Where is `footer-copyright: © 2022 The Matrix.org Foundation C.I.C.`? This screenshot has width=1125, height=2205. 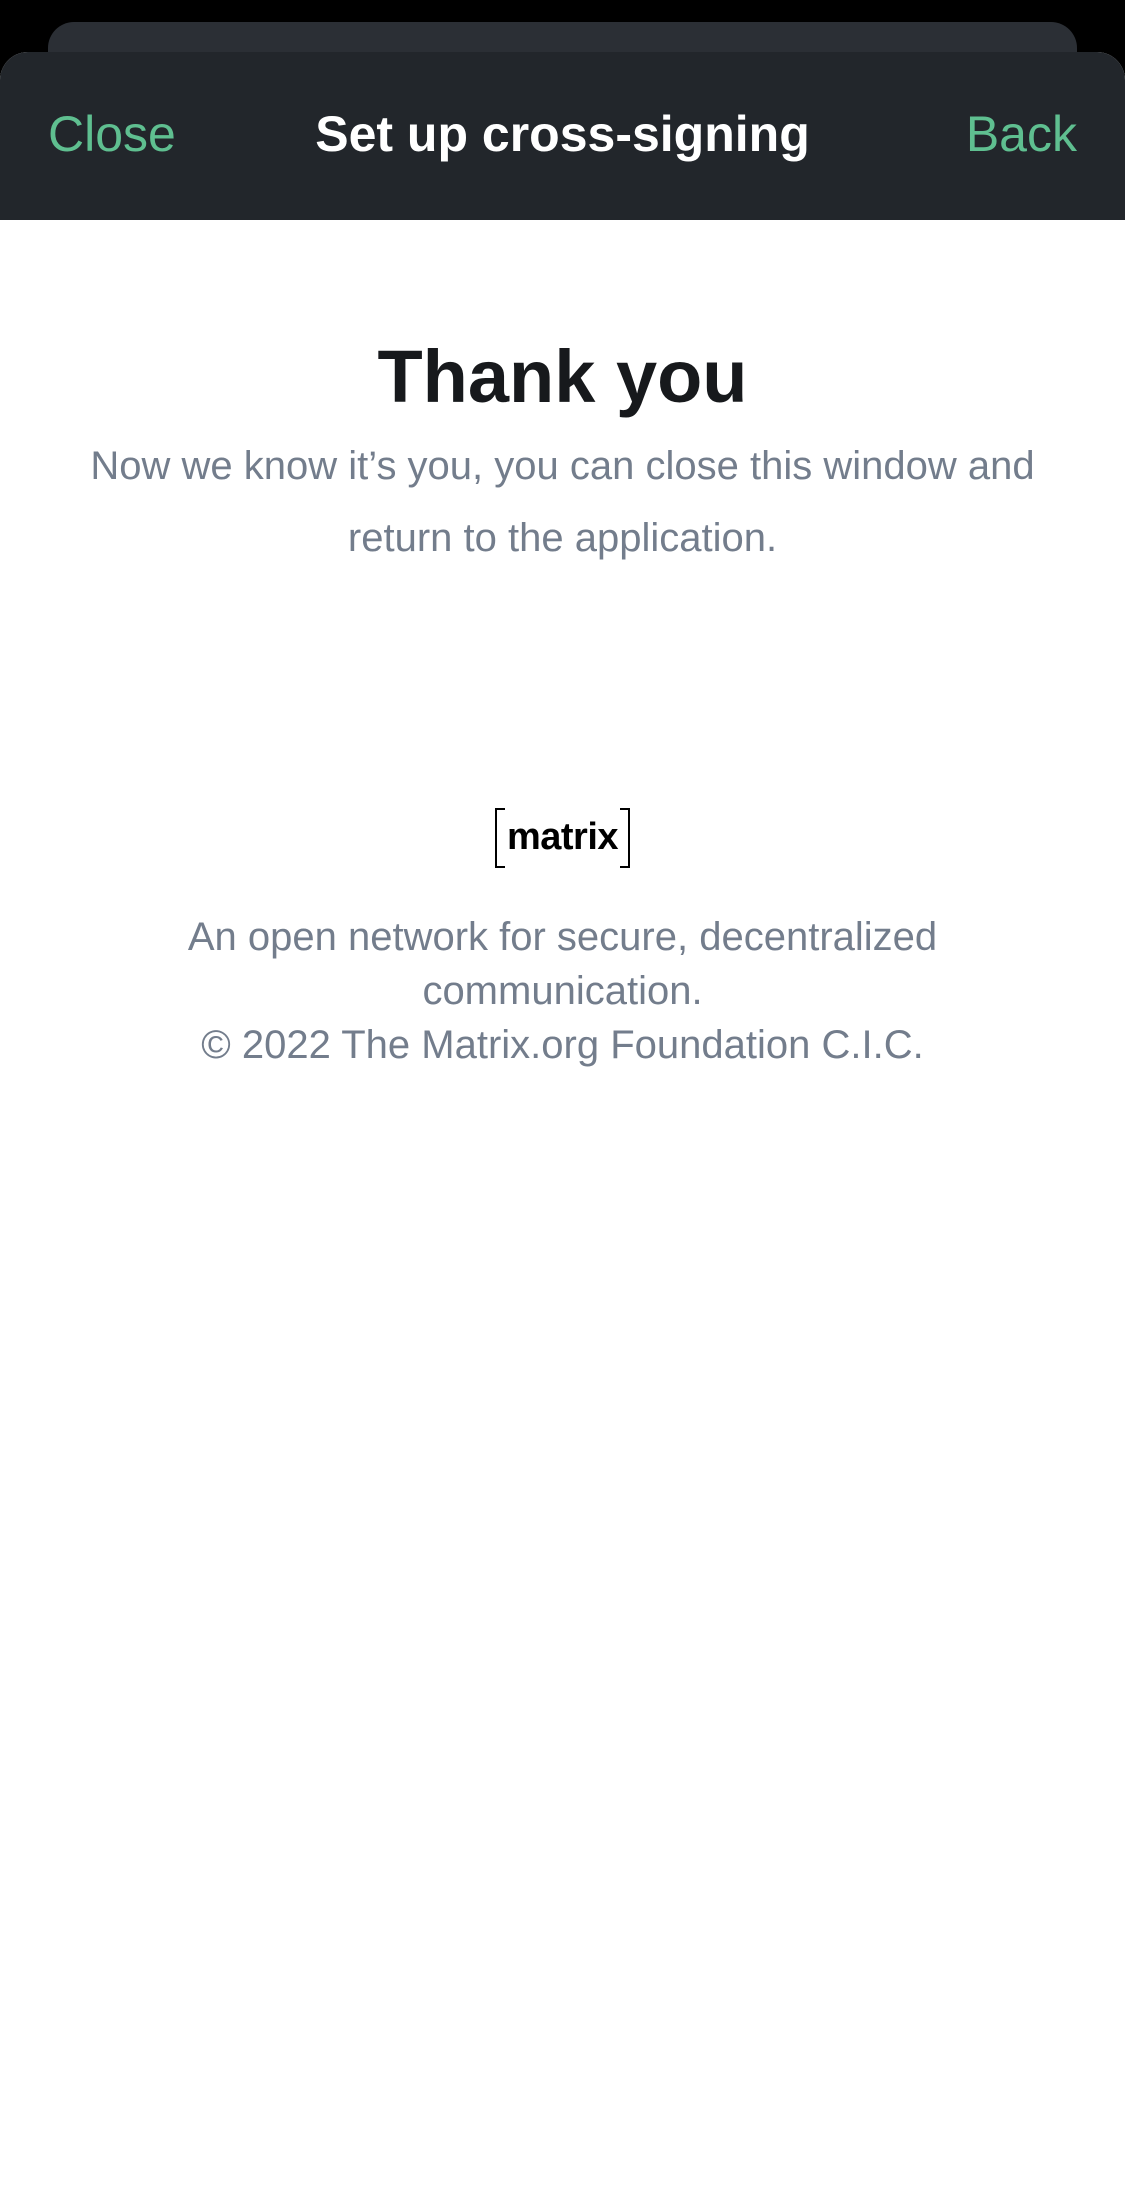 footer-copyright: © 2022 The Matrix.org Foundation C.I.C. is located at coordinates (562, 1045).